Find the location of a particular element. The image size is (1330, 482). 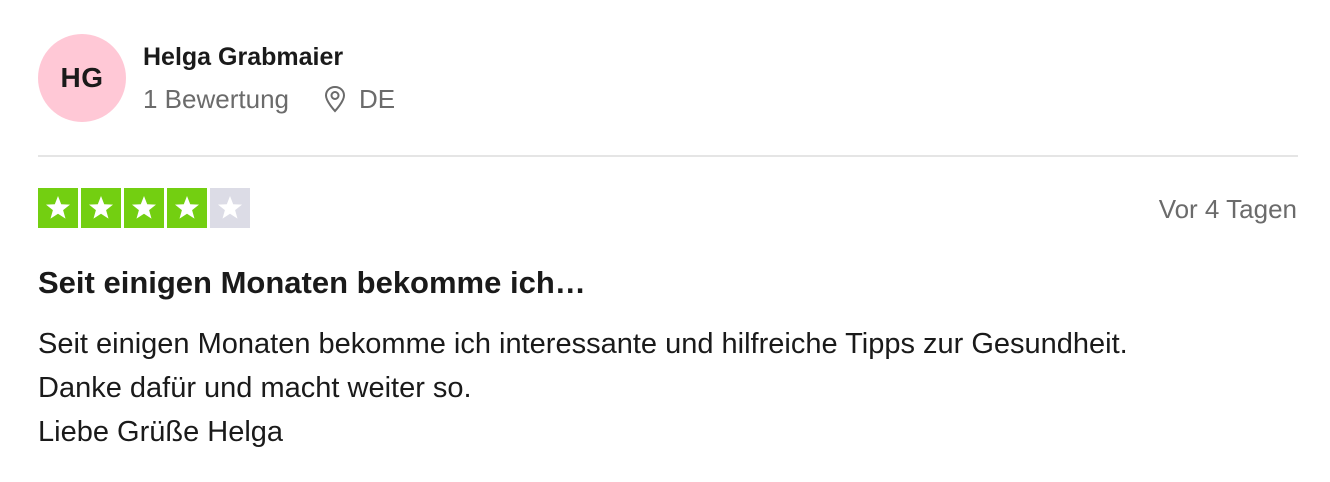

star-rating is located at coordinates (145, 208).